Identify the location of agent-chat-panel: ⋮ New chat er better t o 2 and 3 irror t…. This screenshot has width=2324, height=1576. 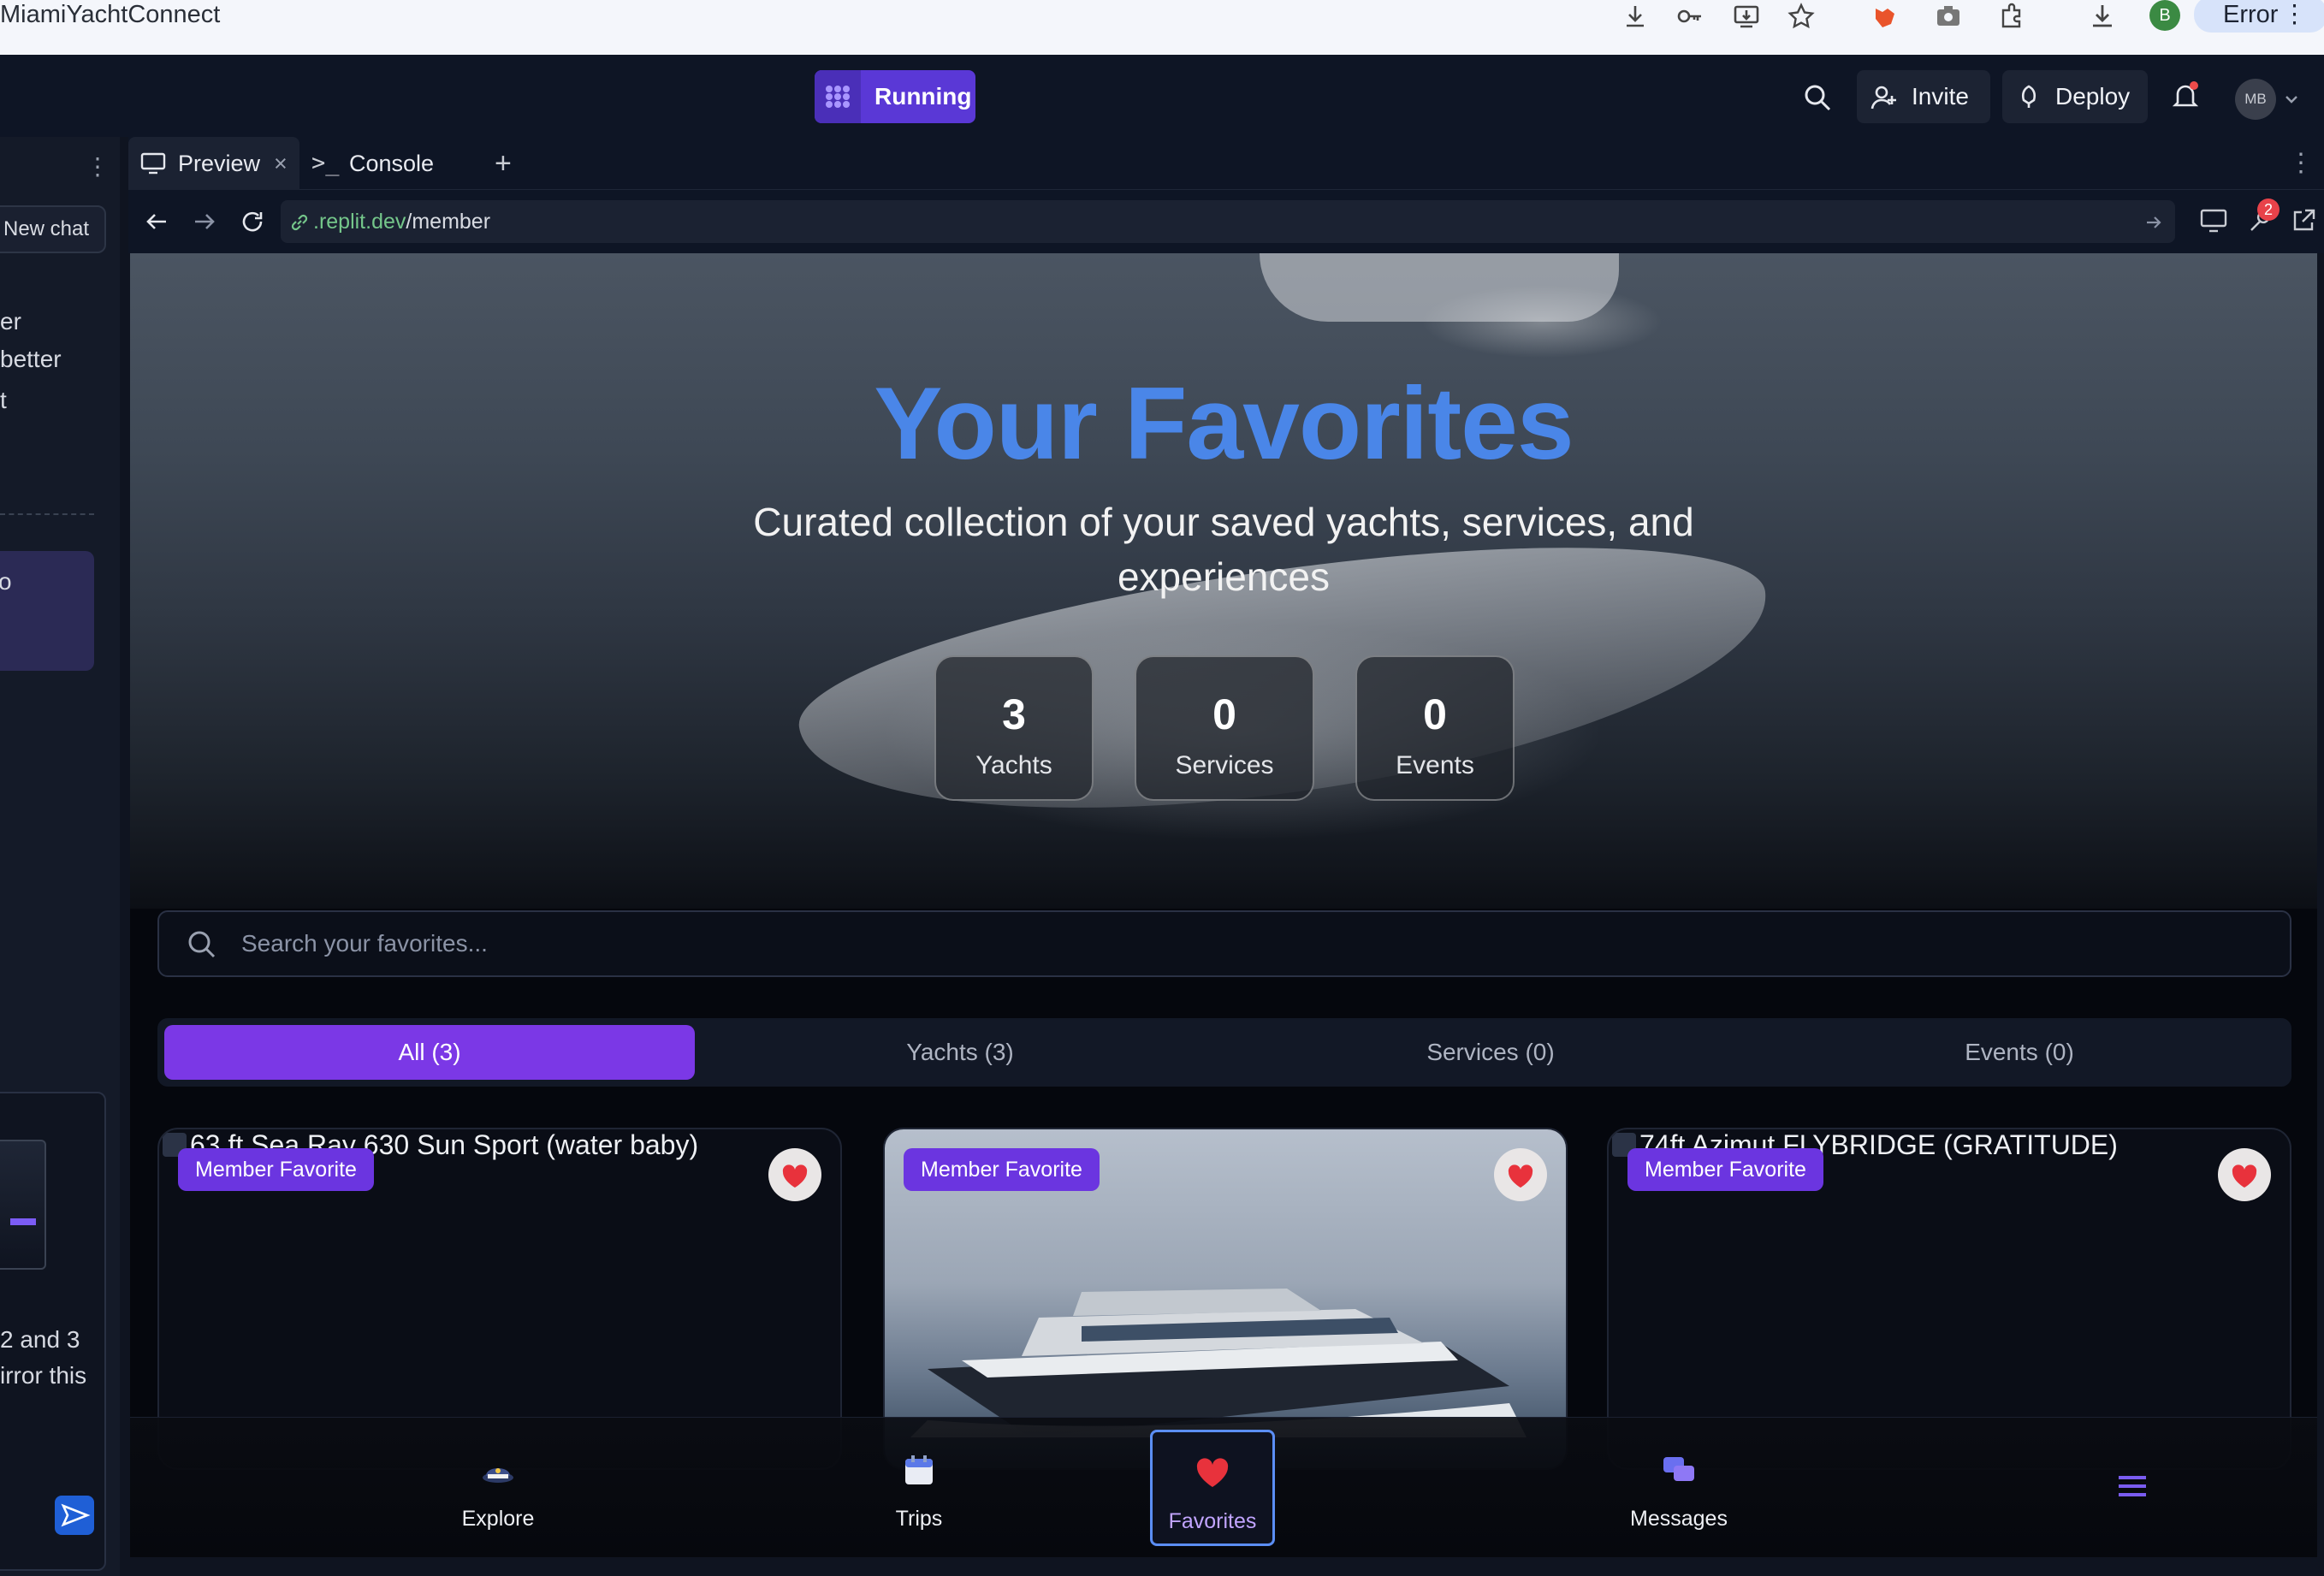
(60, 856).